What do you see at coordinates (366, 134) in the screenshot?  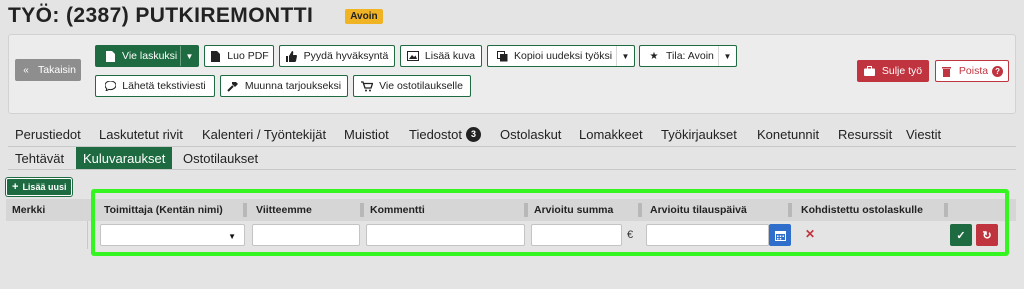 I see `tab-muistiot: Muistiot` at bounding box center [366, 134].